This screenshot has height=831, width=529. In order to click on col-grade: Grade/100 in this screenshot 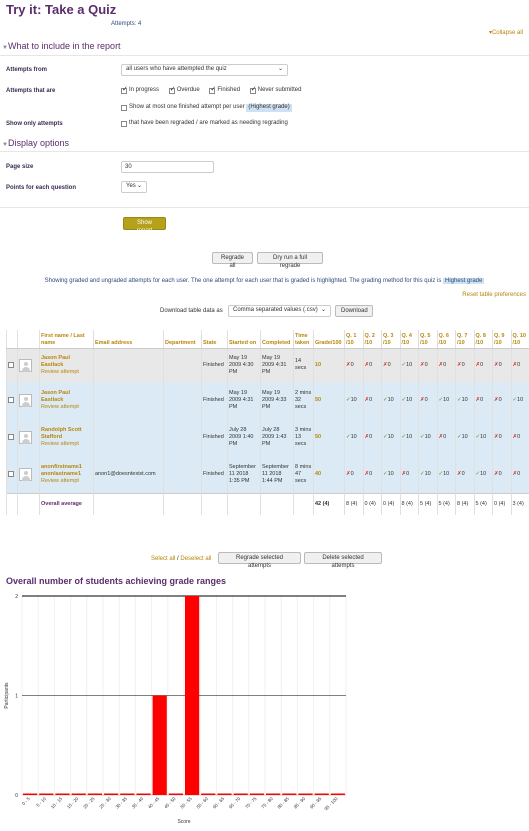, I will do `click(329, 339)`.